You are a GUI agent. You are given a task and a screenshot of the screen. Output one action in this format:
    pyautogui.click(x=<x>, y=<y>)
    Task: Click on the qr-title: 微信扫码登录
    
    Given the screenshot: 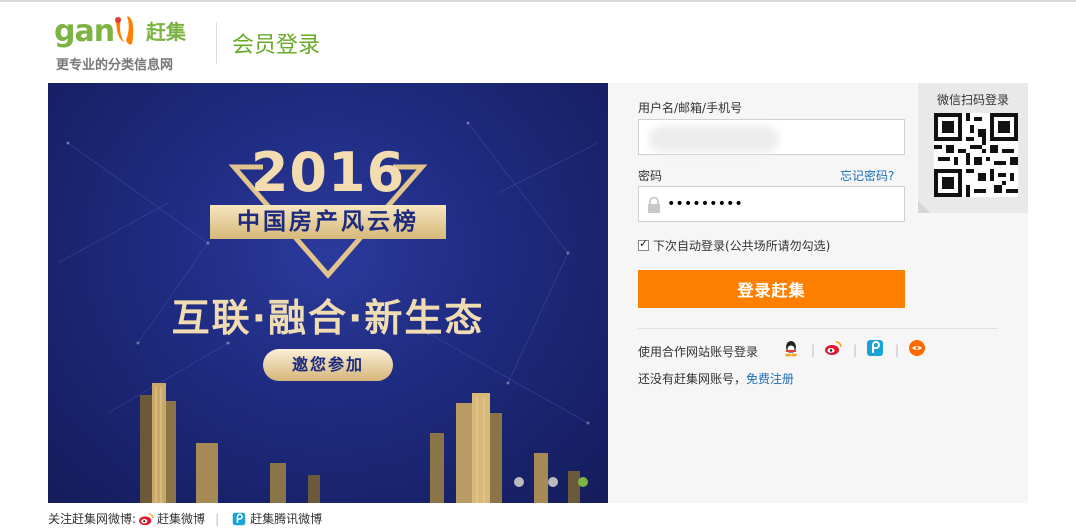 What is the action you would take?
    pyautogui.click(x=972, y=100)
    